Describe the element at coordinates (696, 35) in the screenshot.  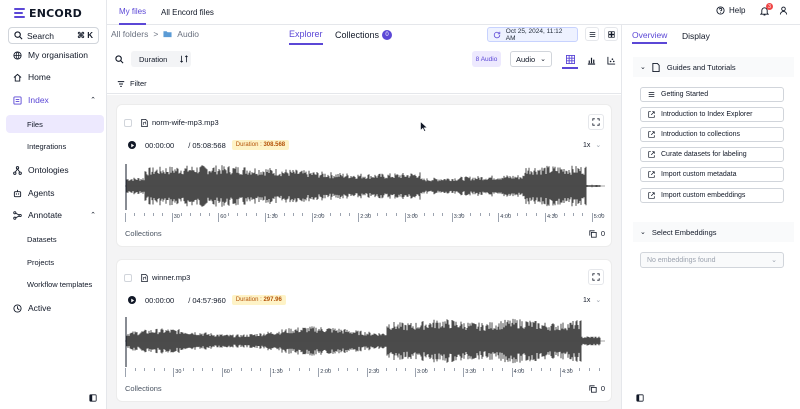
I see `tab-display: Display` at that location.